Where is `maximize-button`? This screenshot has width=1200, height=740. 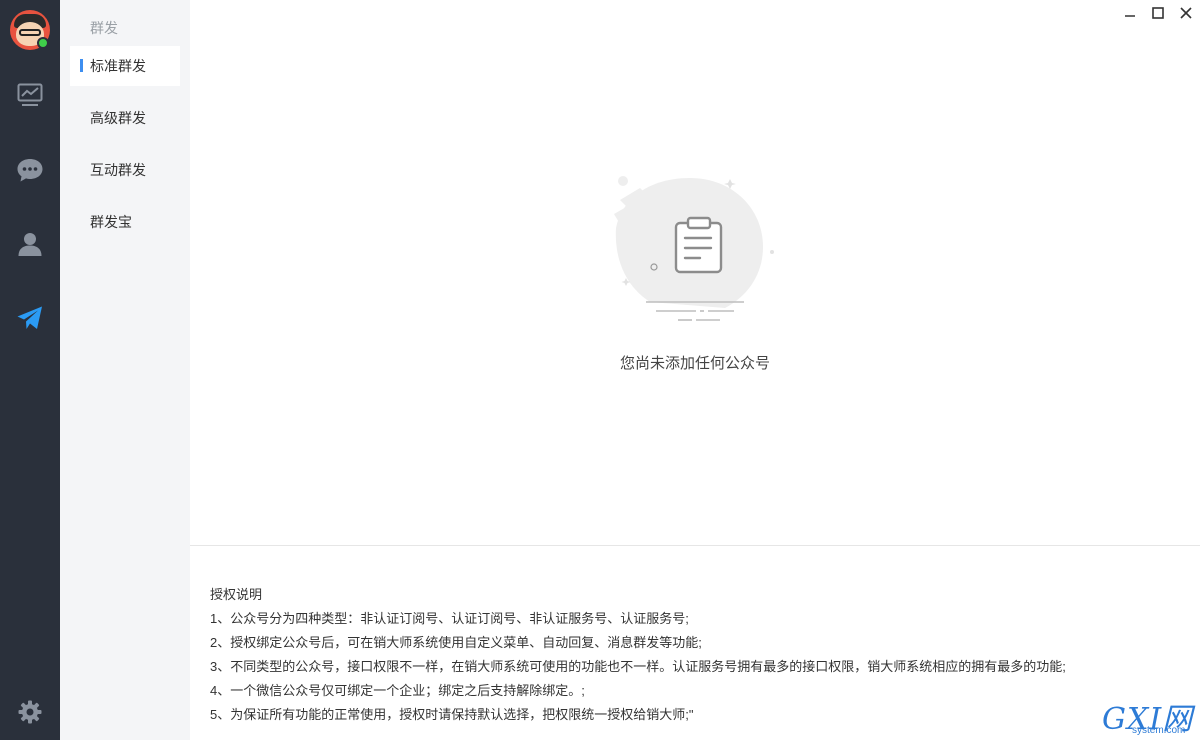 maximize-button is located at coordinates (1158, 13).